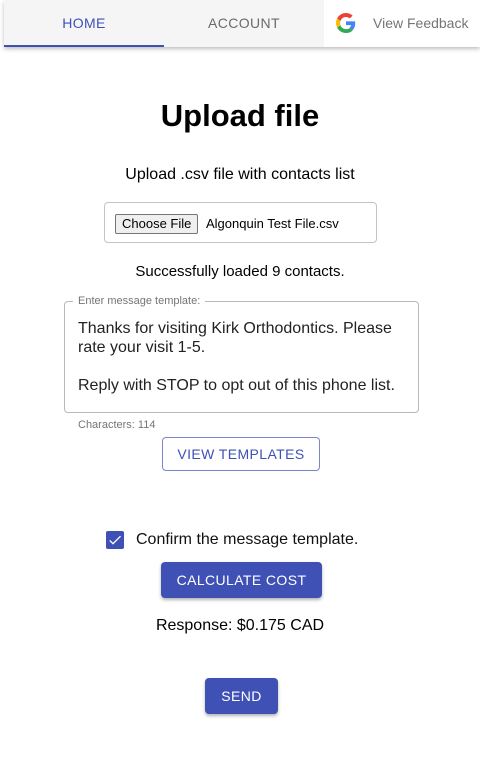 This screenshot has height=775, width=480. What do you see at coordinates (240, 271) in the screenshot?
I see `upload-status-message: Successfully loaded 9 contacts.` at bounding box center [240, 271].